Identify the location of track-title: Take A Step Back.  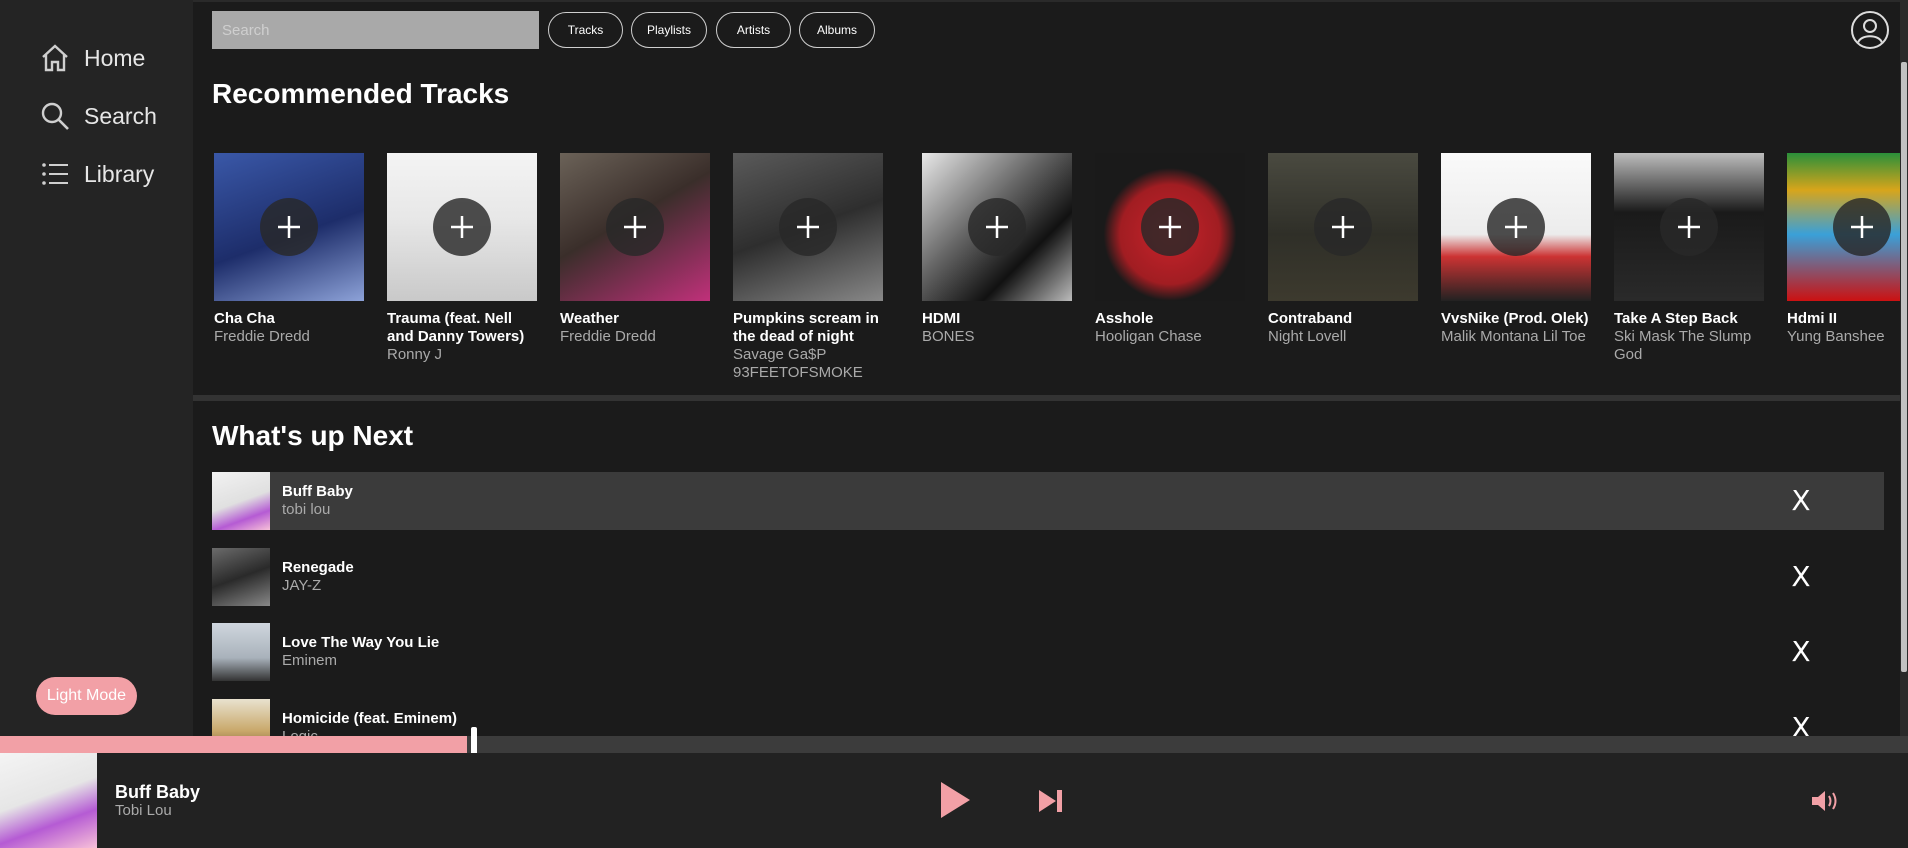
(1676, 318).